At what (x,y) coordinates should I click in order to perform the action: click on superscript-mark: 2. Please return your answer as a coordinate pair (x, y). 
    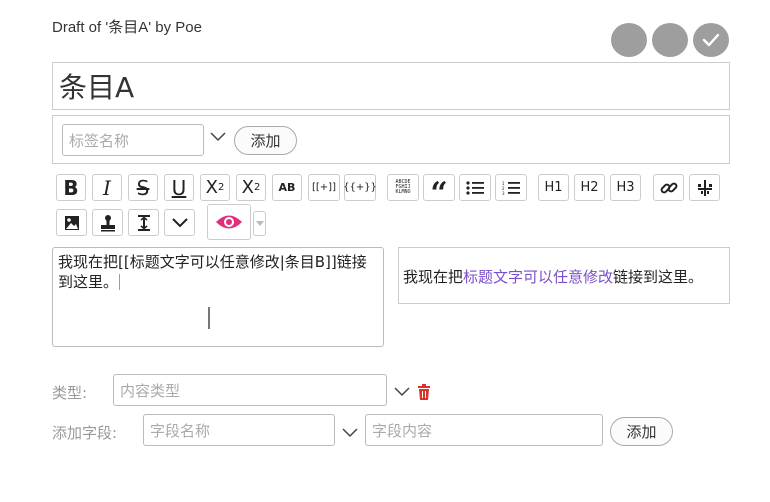
    Looking at the image, I should click on (221, 187).